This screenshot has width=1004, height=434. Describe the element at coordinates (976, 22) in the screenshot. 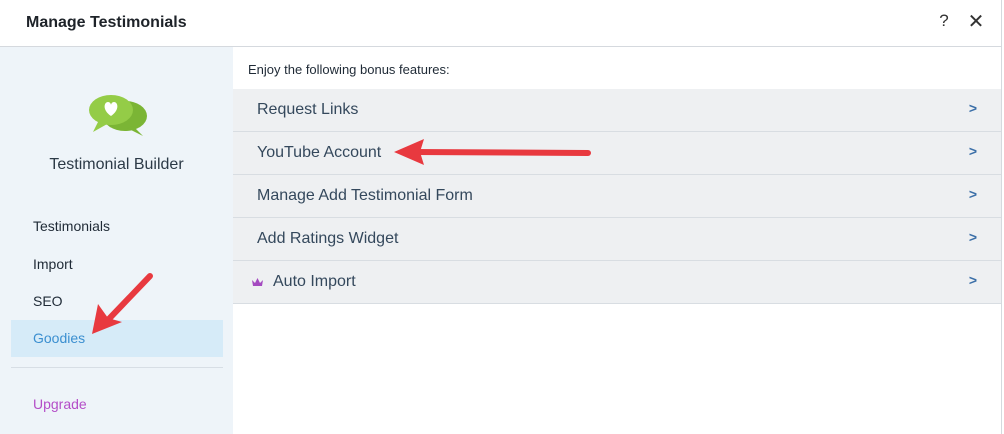

I see `close-button: ✕` at that location.